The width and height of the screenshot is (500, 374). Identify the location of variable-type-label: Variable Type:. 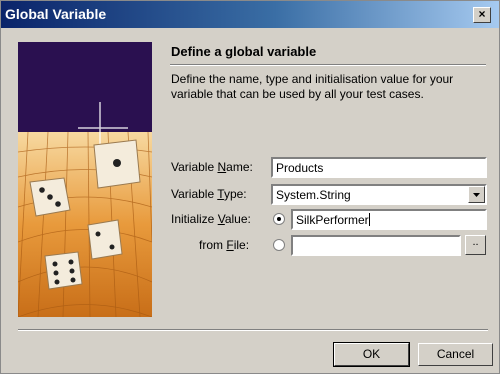
(209, 194).